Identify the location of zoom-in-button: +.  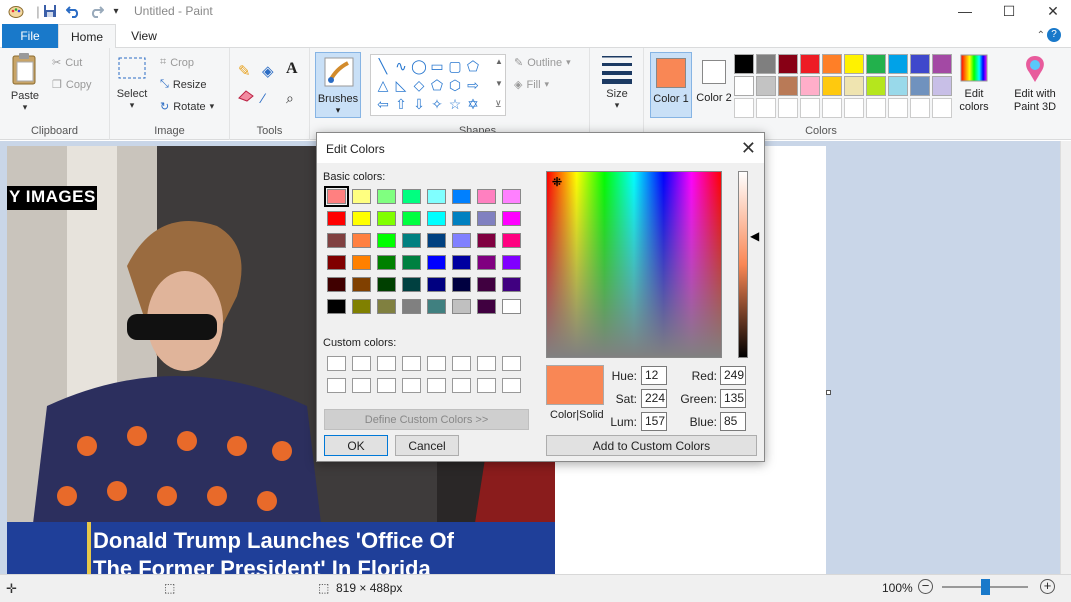
(1047, 586).